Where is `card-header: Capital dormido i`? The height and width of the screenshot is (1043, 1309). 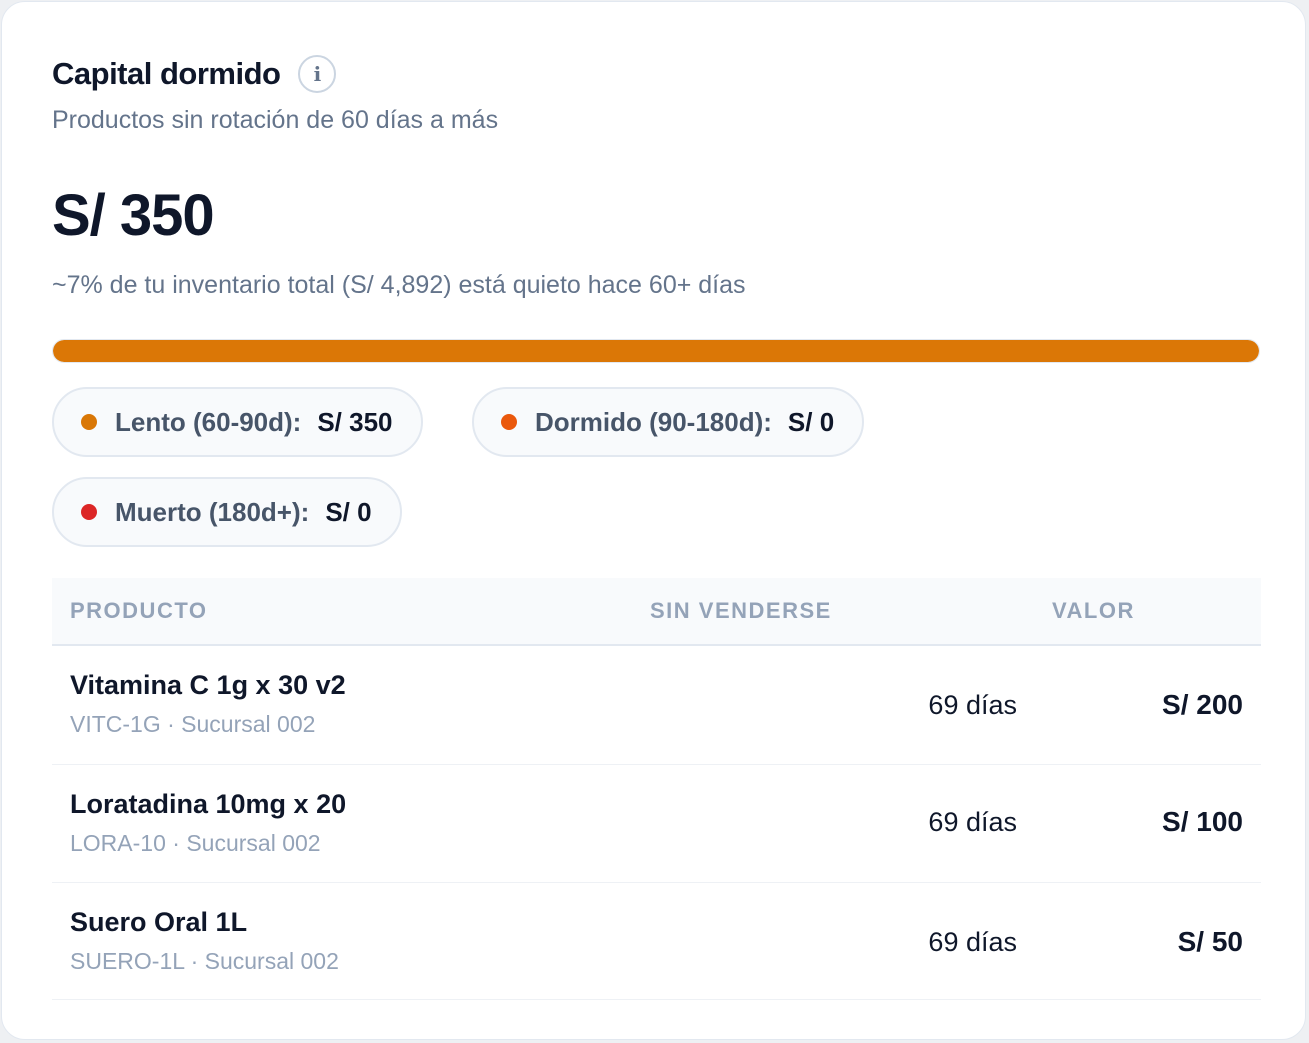
card-header: Capital dormido i is located at coordinates (194, 74).